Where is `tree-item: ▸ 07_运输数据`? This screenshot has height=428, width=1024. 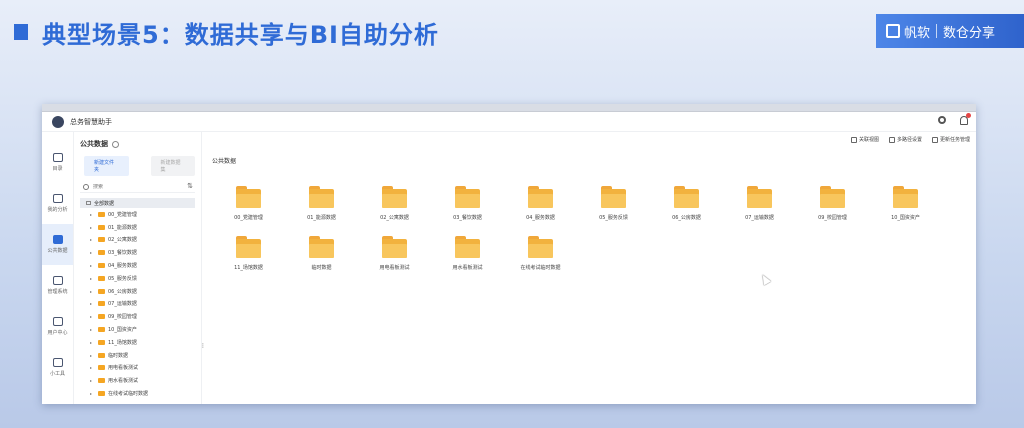
tree-item: ▸ 07_运输数据 is located at coordinates (142, 304).